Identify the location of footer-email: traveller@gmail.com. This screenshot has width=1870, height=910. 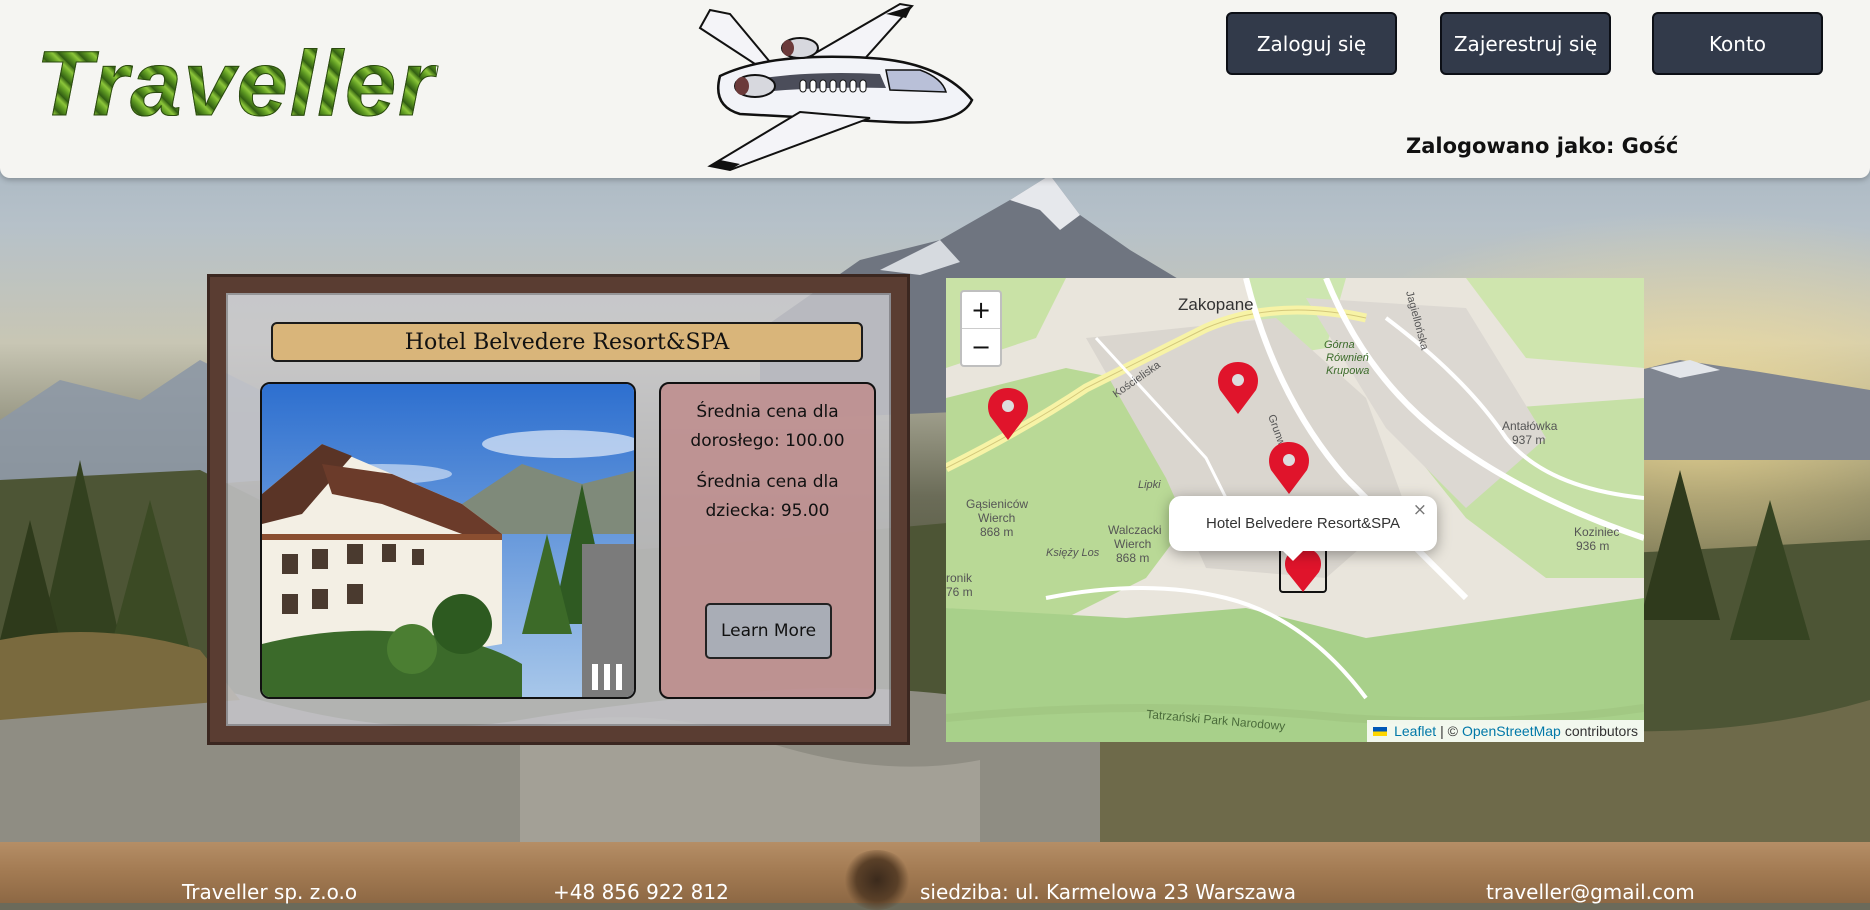
(1590, 892).